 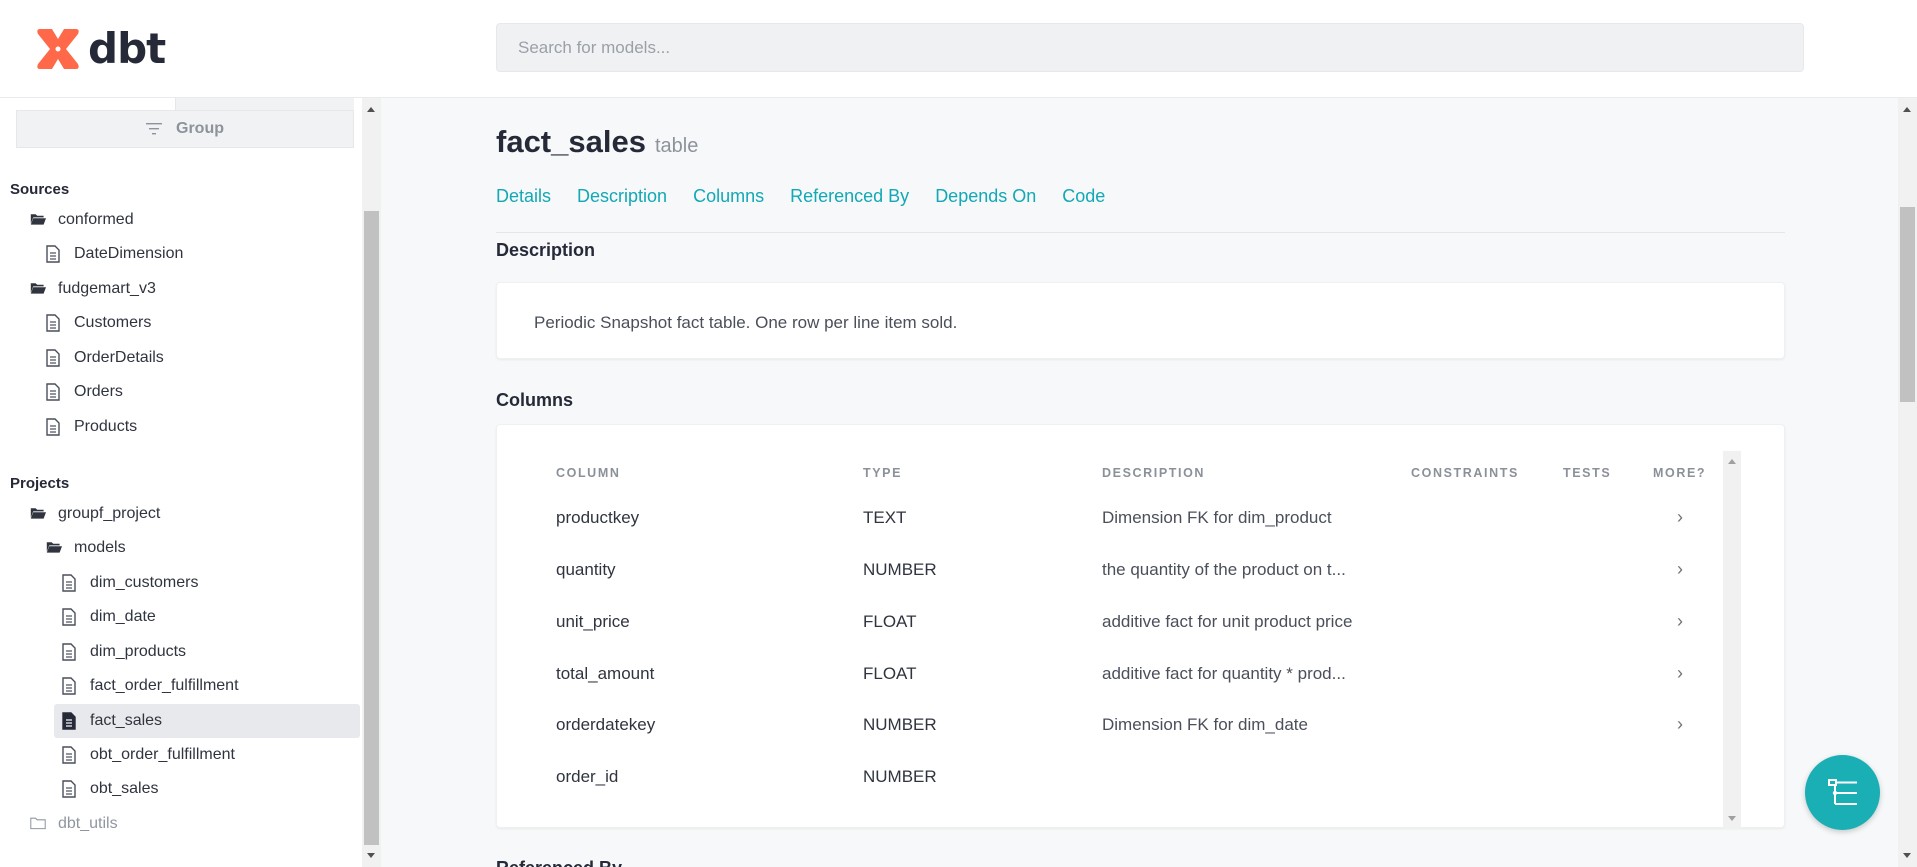 What do you see at coordinates (605, 674) in the screenshot?
I see `row-column-name: total_amount` at bounding box center [605, 674].